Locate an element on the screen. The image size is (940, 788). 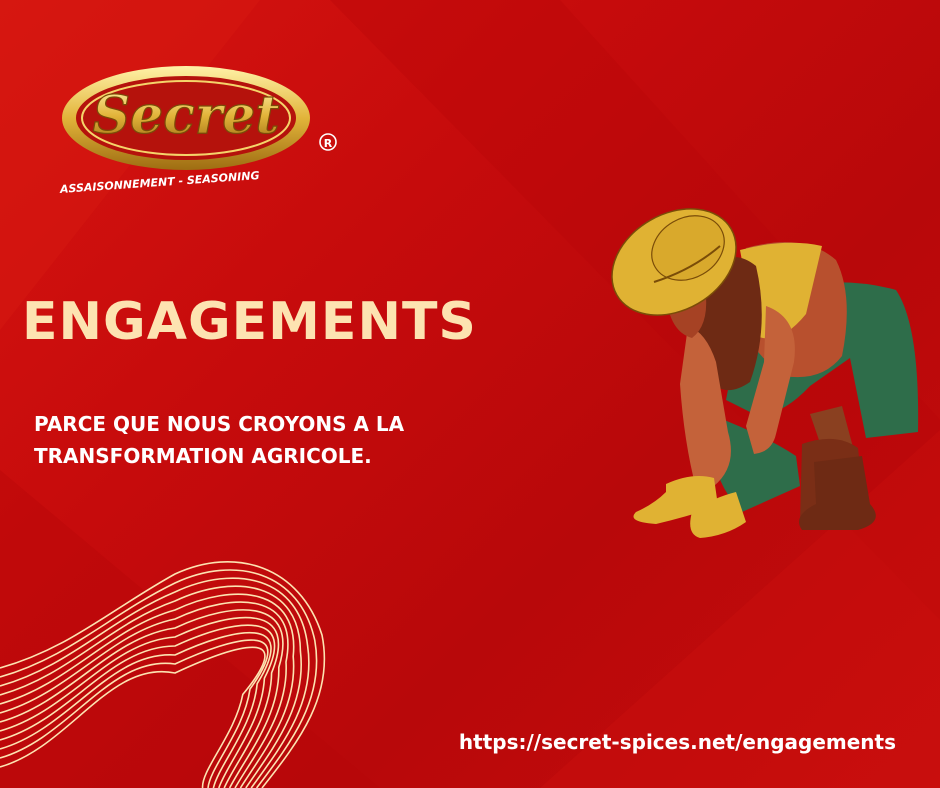
website-link: https://secret-spices.net/engagements is located at coordinates (677, 742).